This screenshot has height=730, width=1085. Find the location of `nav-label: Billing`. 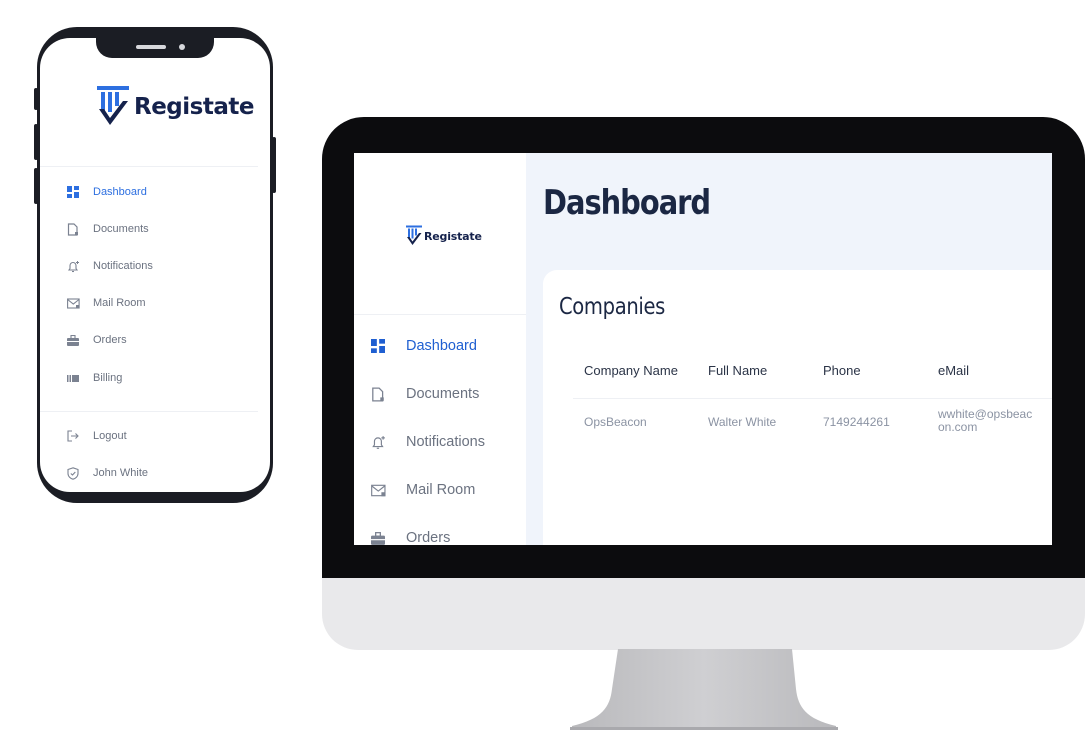

nav-label: Billing is located at coordinates (108, 378).